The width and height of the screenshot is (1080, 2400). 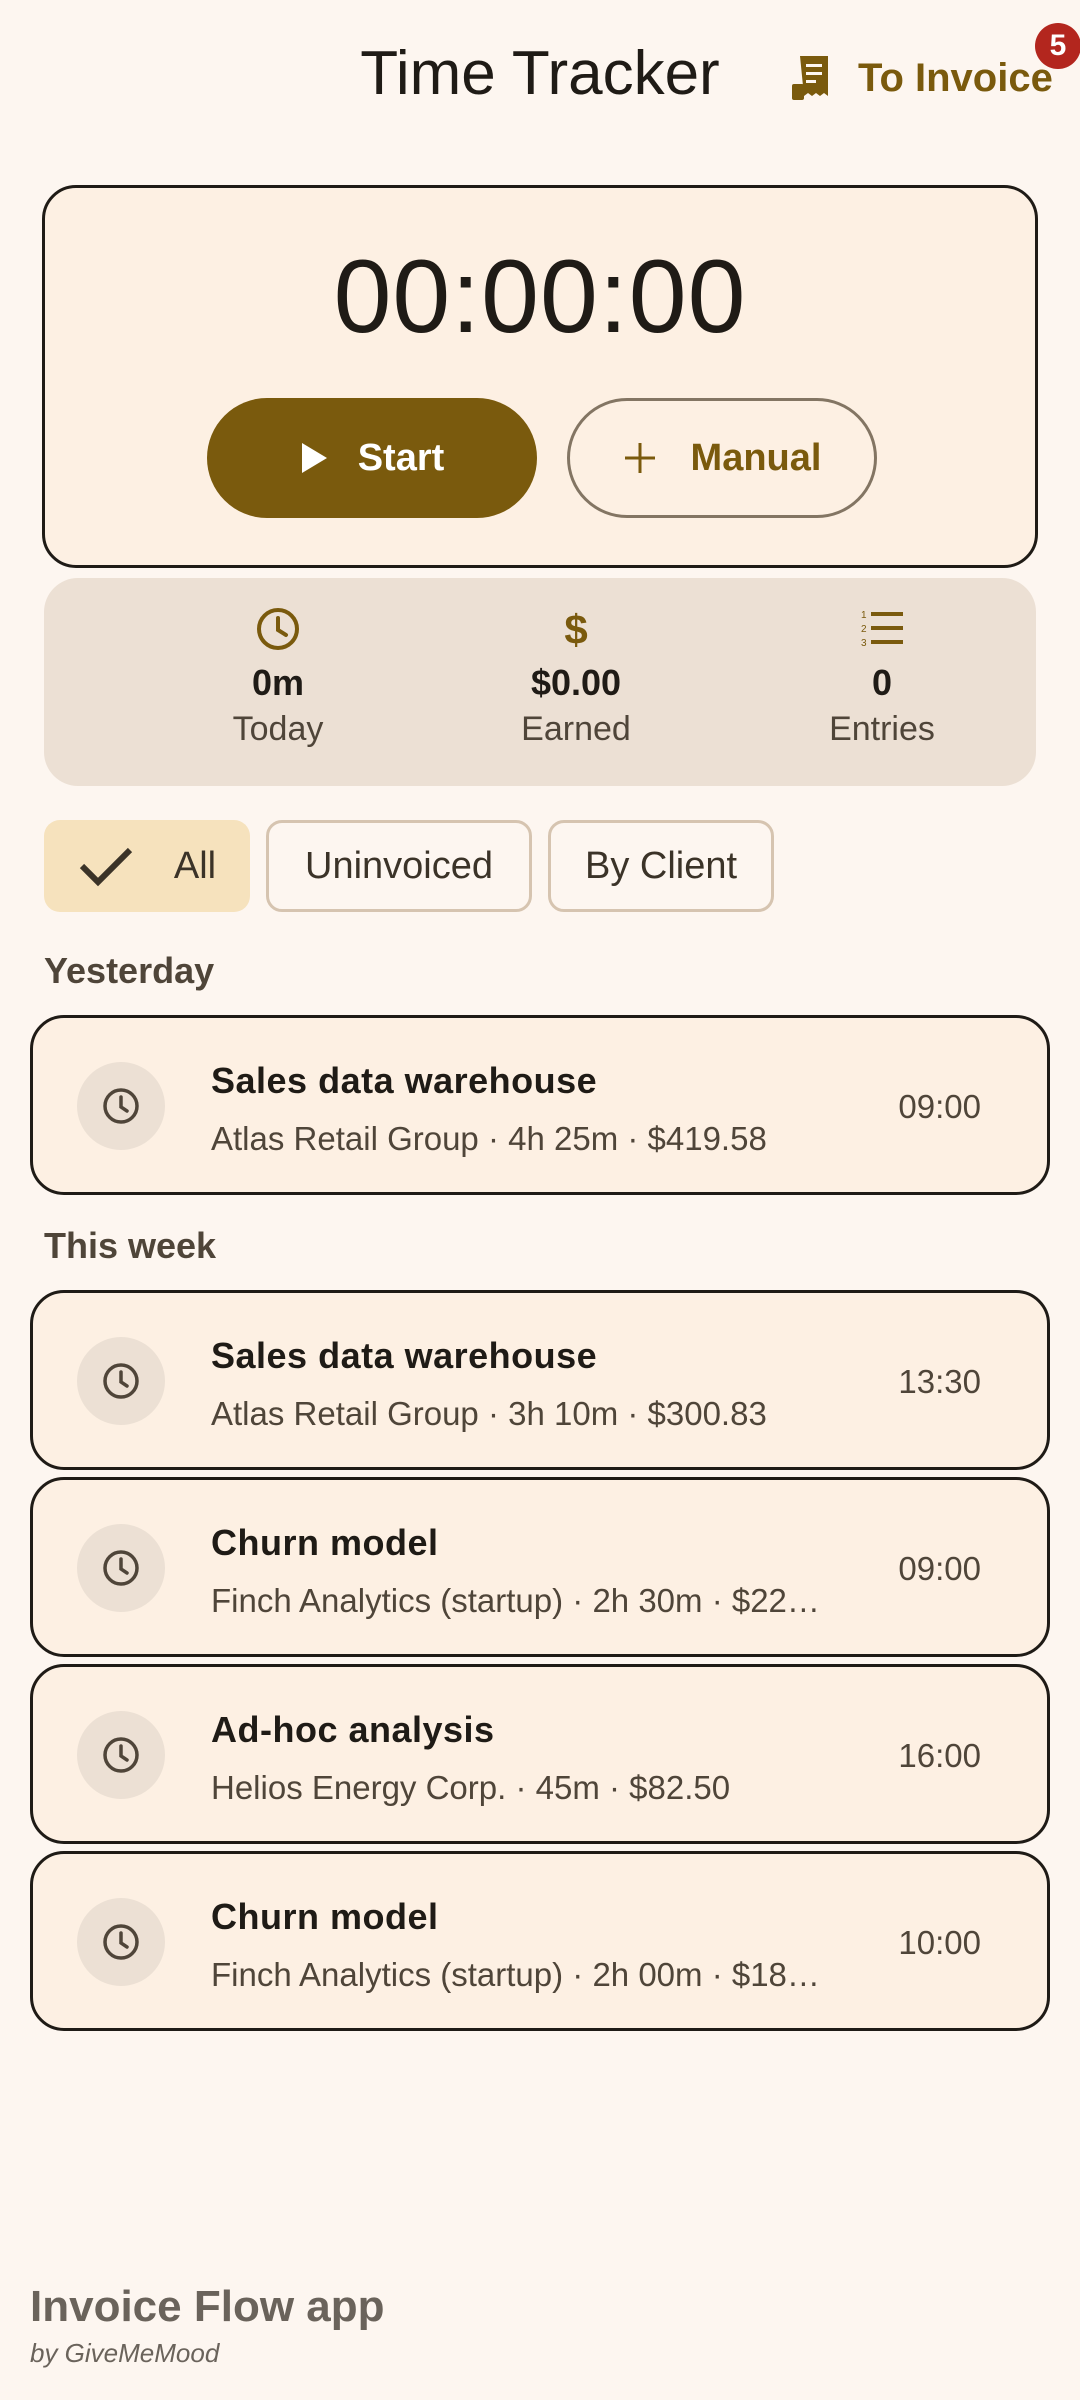 What do you see at coordinates (939, 1942) in the screenshot?
I see `entry-time: 10:00` at bounding box center [939, 1942].